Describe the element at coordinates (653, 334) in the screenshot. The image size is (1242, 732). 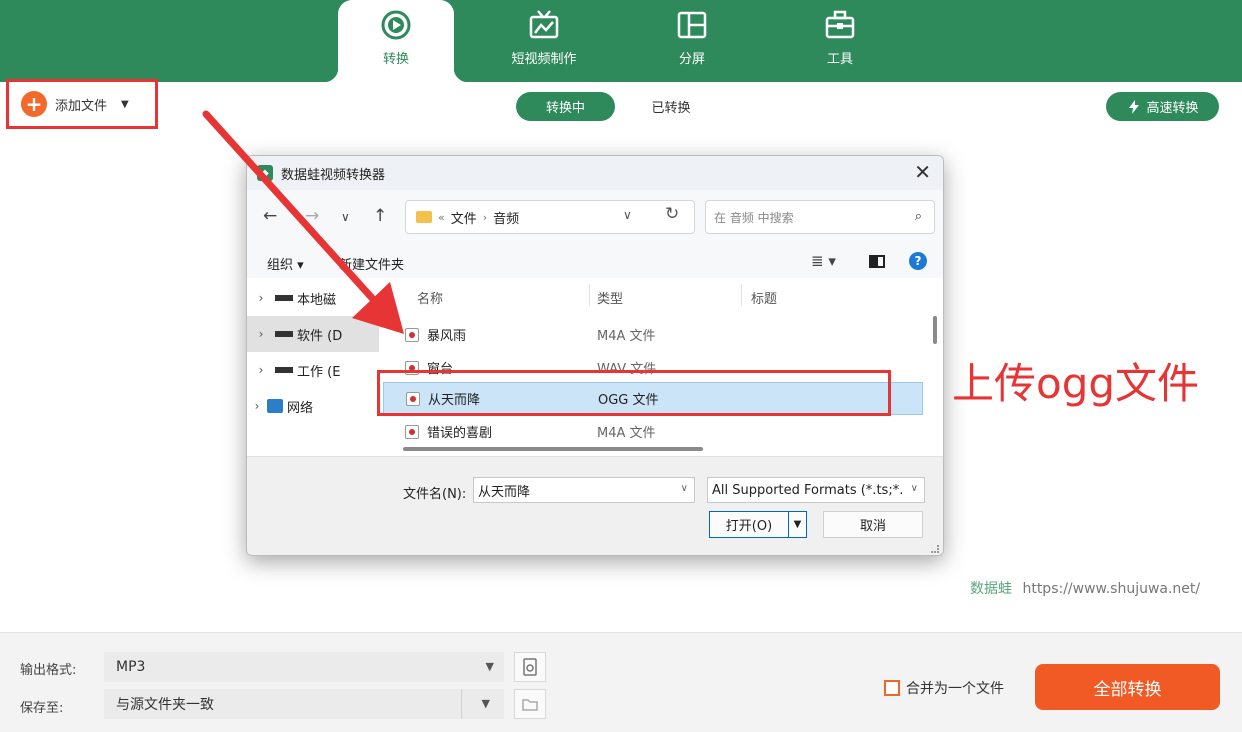
I see `file-row: 暴风雨 M4A 文件` at that location.